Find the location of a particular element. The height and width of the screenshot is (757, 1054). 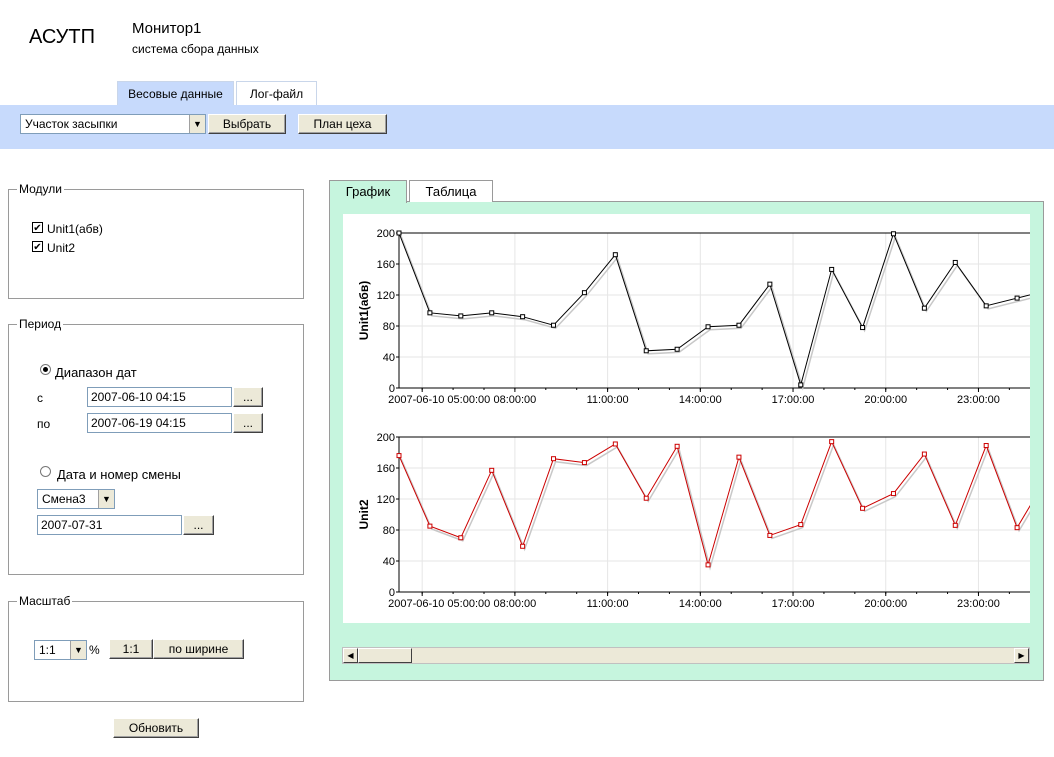

refresh-button: Обновить is located at coordinates (156, 728).